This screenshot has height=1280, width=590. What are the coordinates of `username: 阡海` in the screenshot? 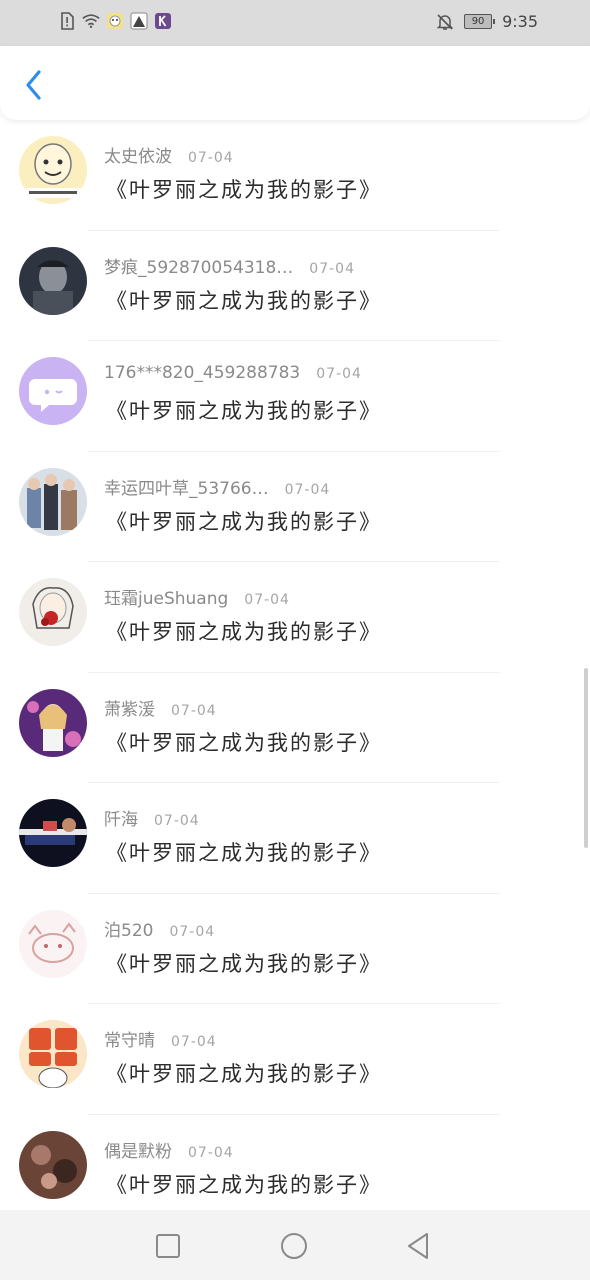 It's located at (121, 817).